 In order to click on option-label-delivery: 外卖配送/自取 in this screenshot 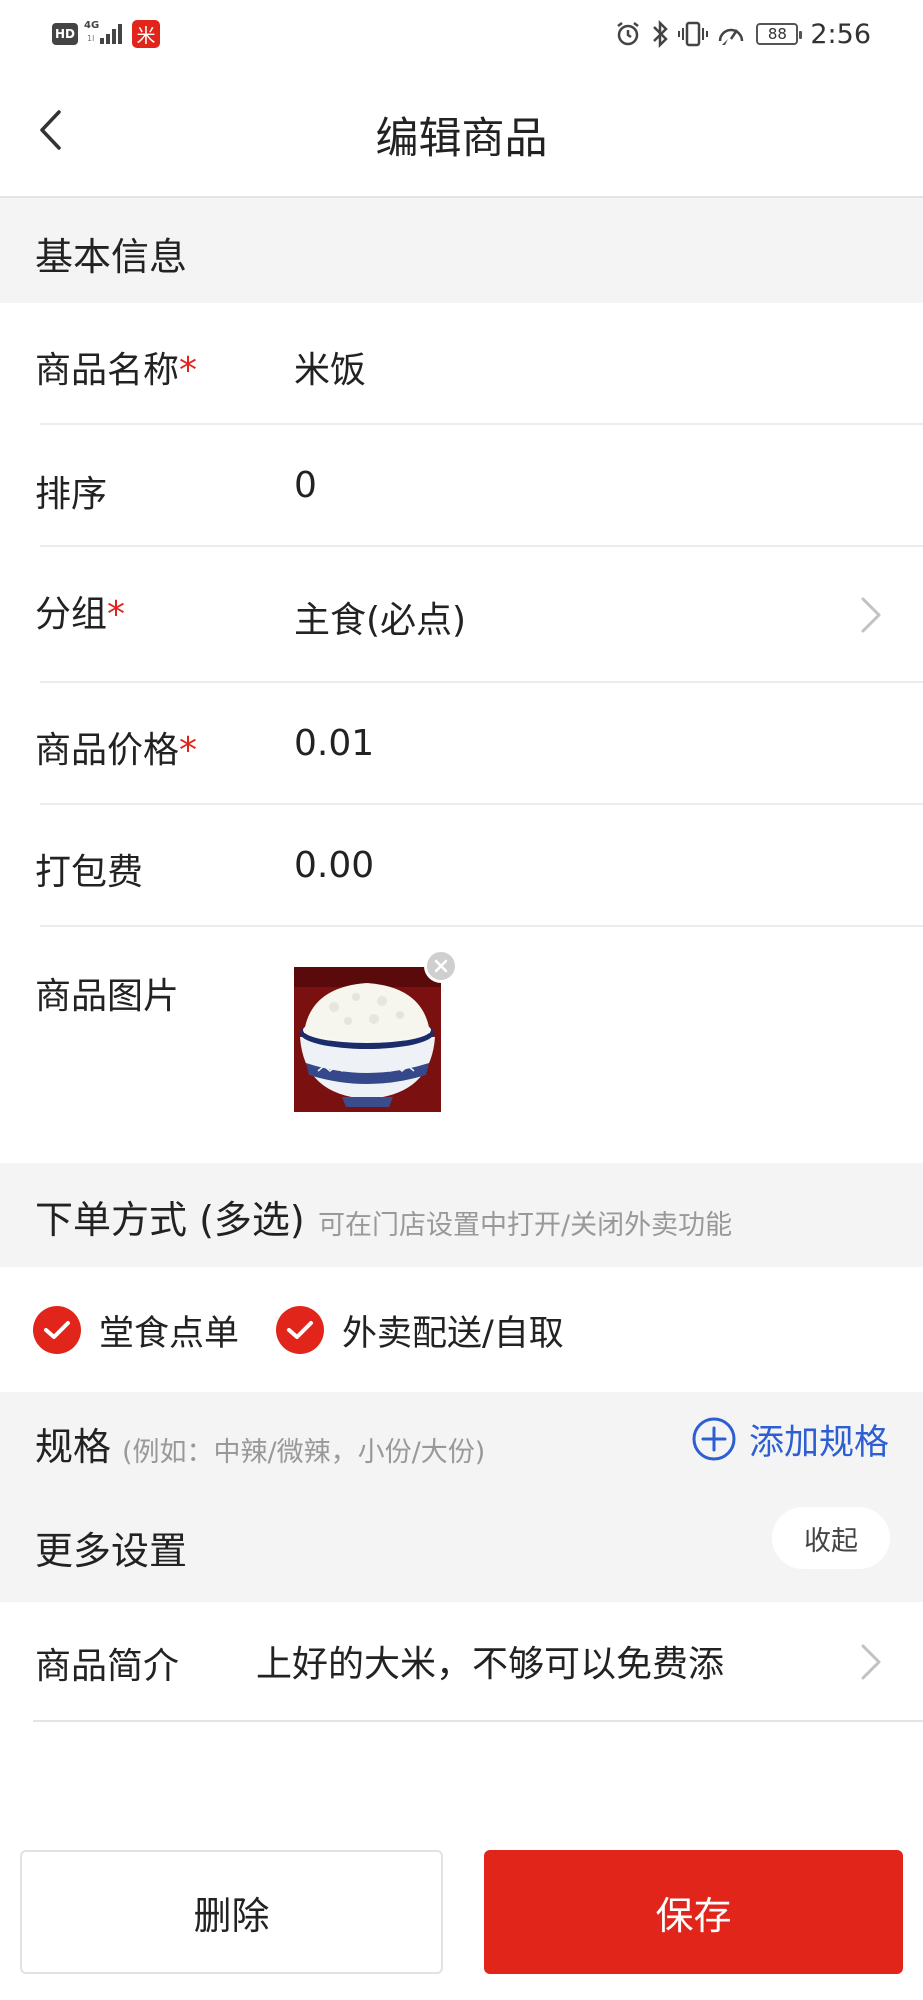, I will do `click(453, 1333)`.